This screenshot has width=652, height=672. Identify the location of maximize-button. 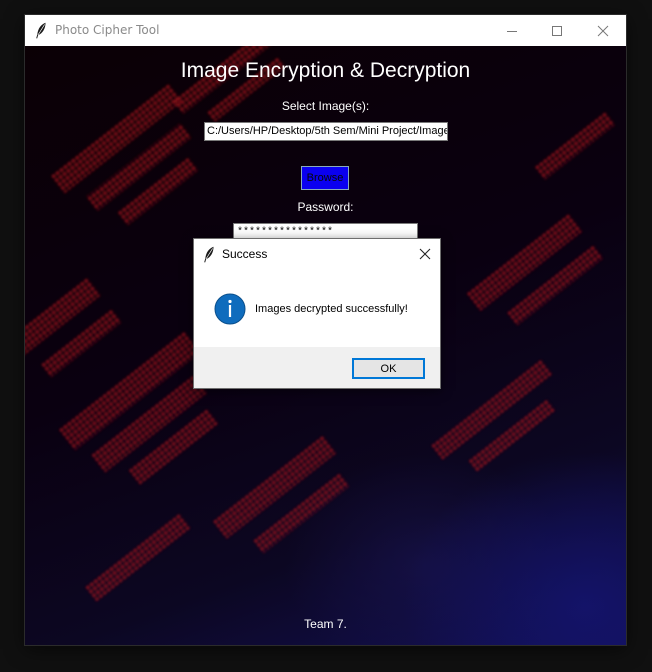
(557, 30).